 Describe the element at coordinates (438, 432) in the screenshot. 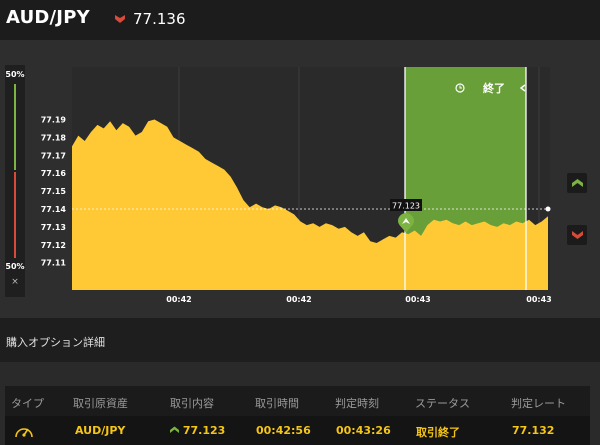

I see `row-status: 取引終了` at that location.